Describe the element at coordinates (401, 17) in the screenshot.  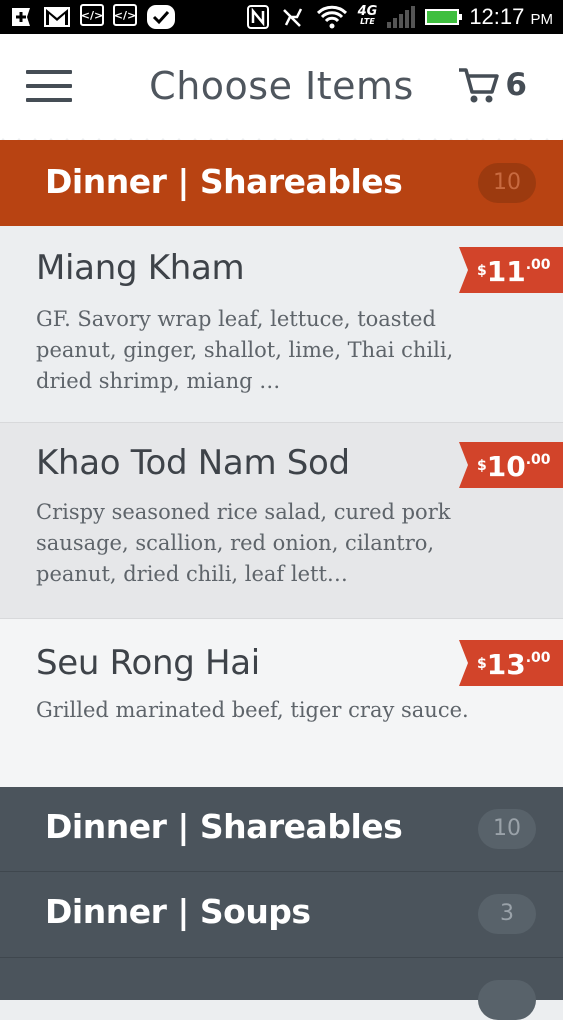
I see `signal-icon` at that location.